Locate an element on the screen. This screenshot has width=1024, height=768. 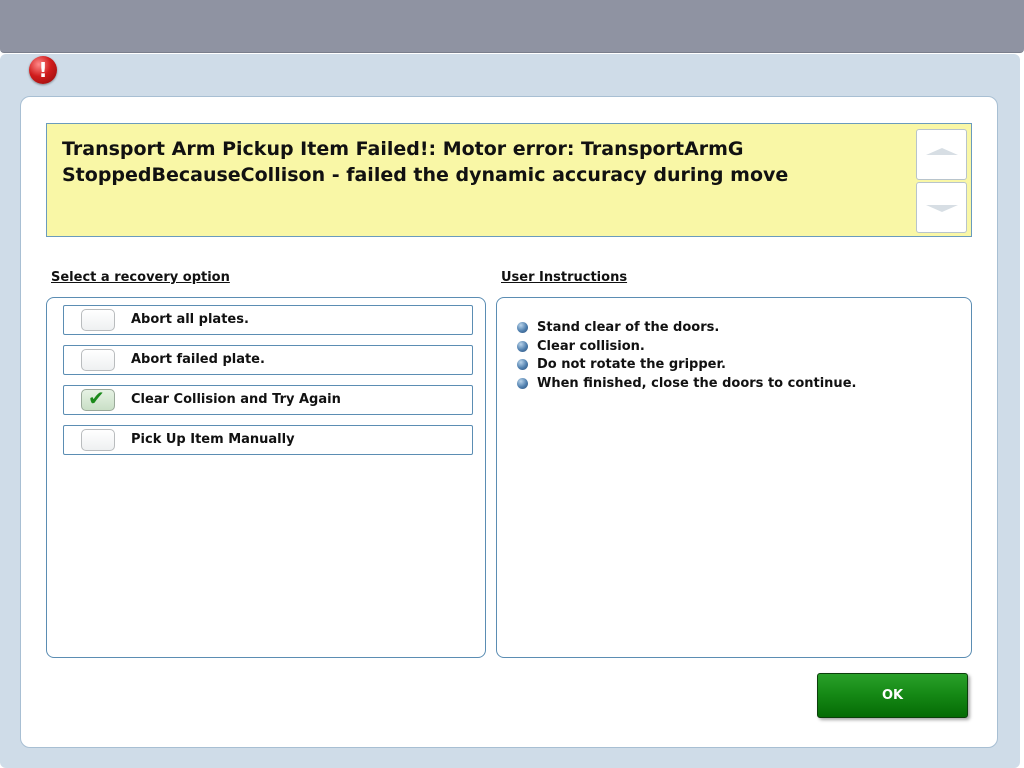
recovery-options-label: Select a recovery option is located at coordinates (140, 277).